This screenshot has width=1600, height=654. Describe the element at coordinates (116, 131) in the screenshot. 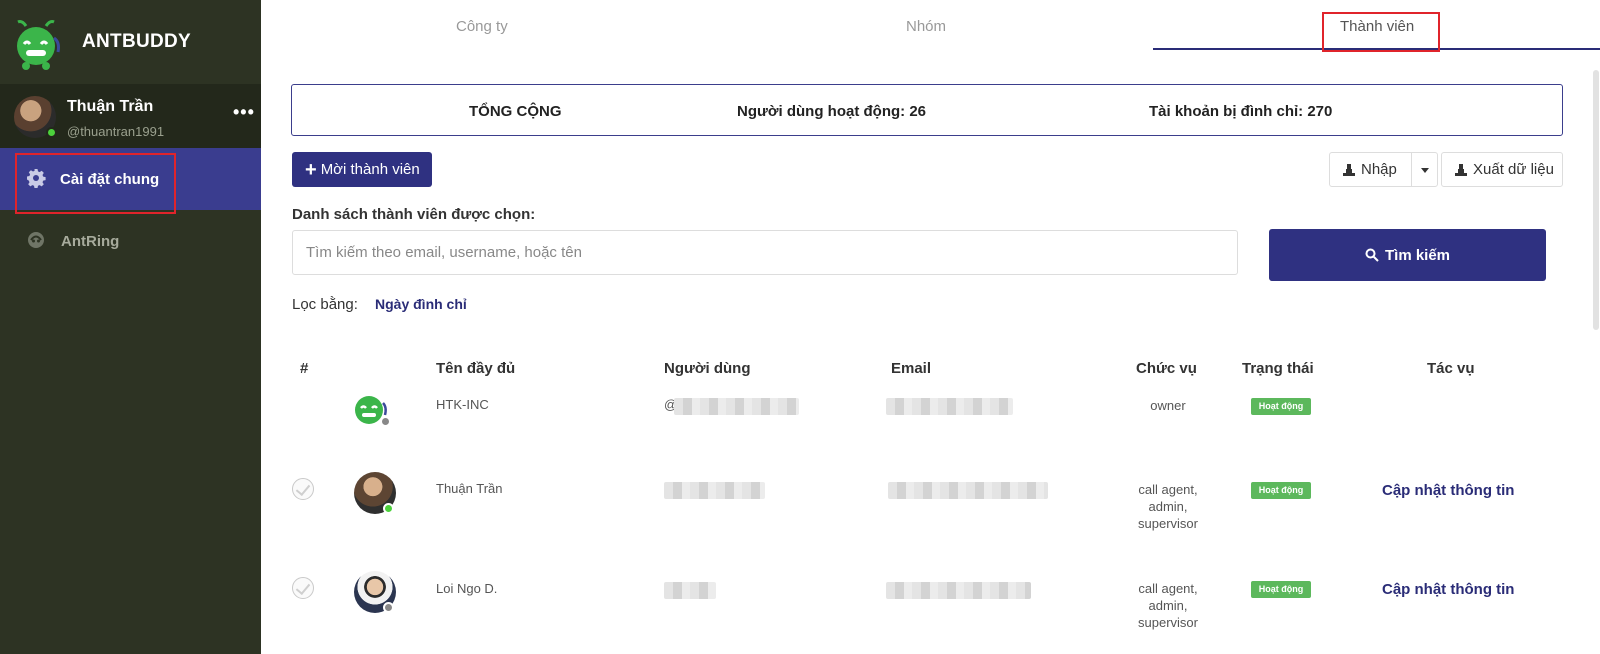

I see `profile-handle: @thuantran1991` at that location.